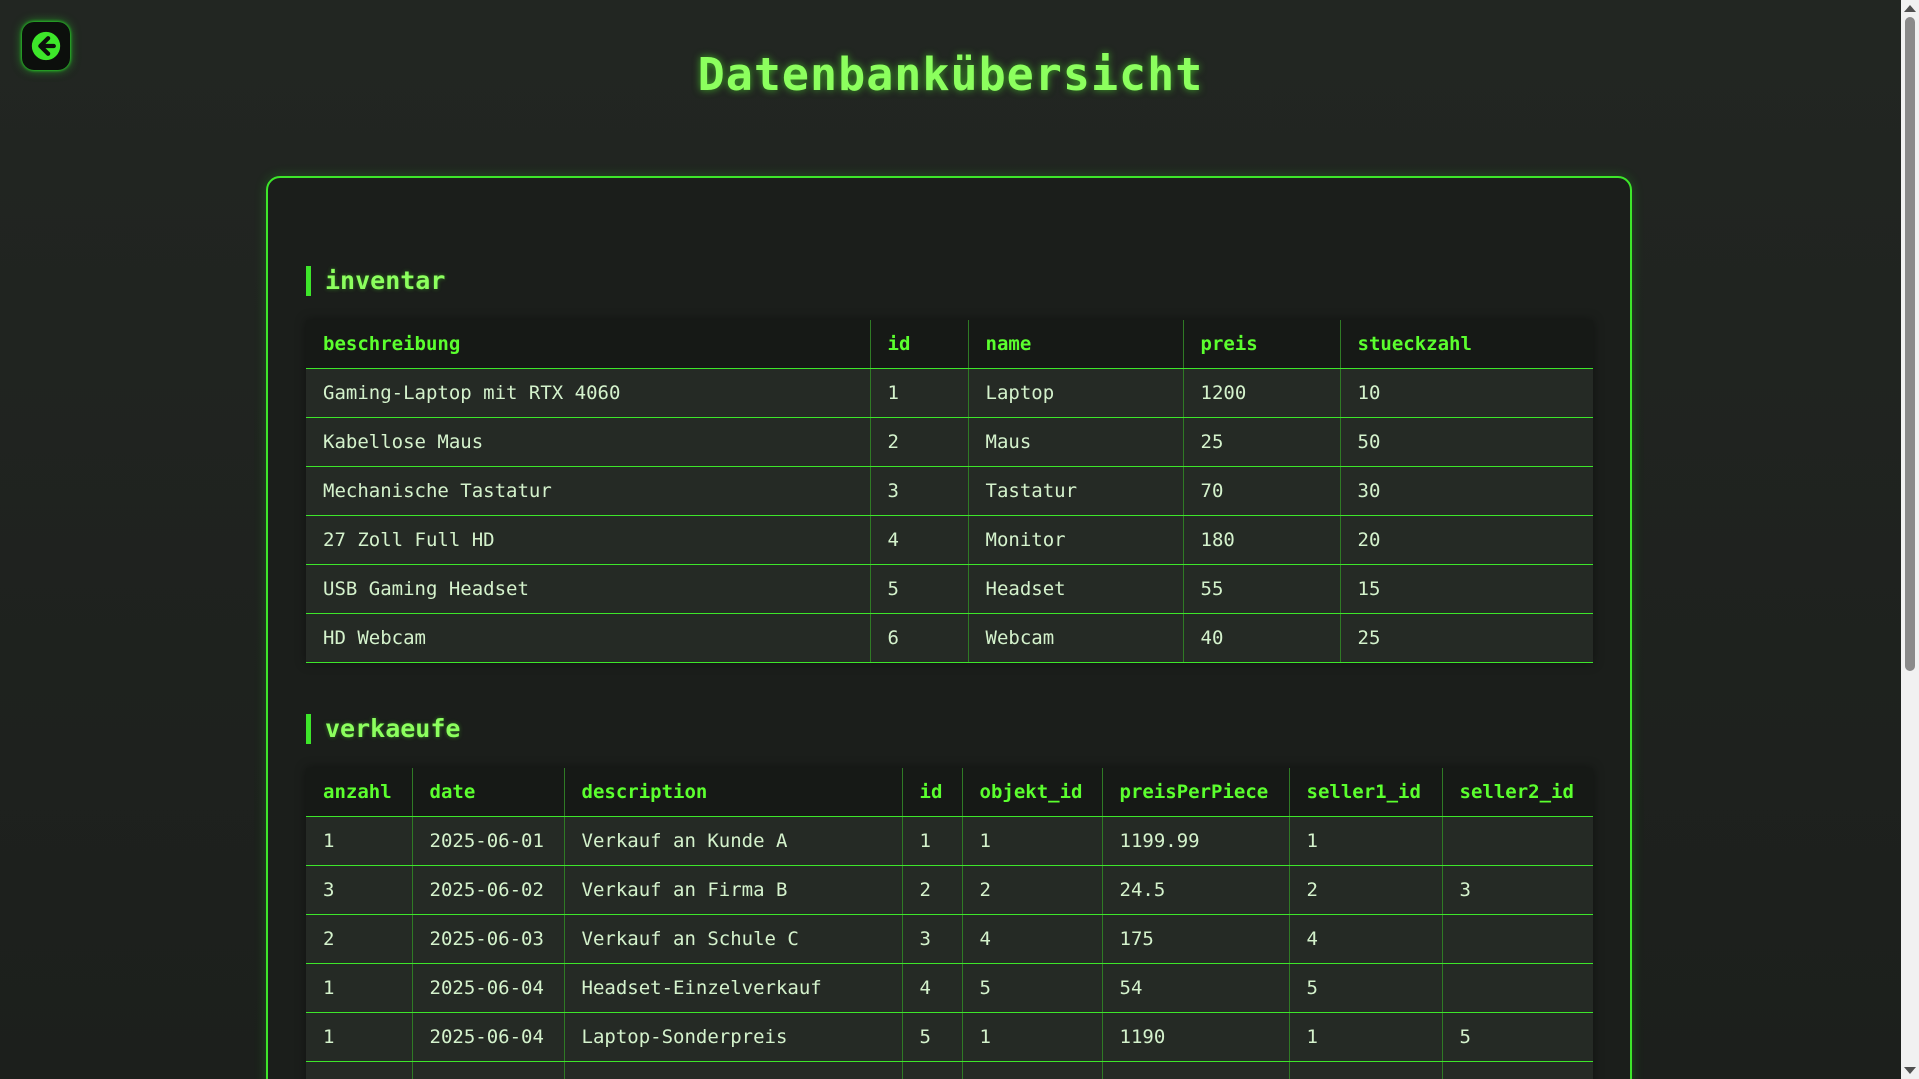 This screenshot has height=1079, width=1919. I want to click on table-cell: Verkauf an Kunde A, so click(733, 841).